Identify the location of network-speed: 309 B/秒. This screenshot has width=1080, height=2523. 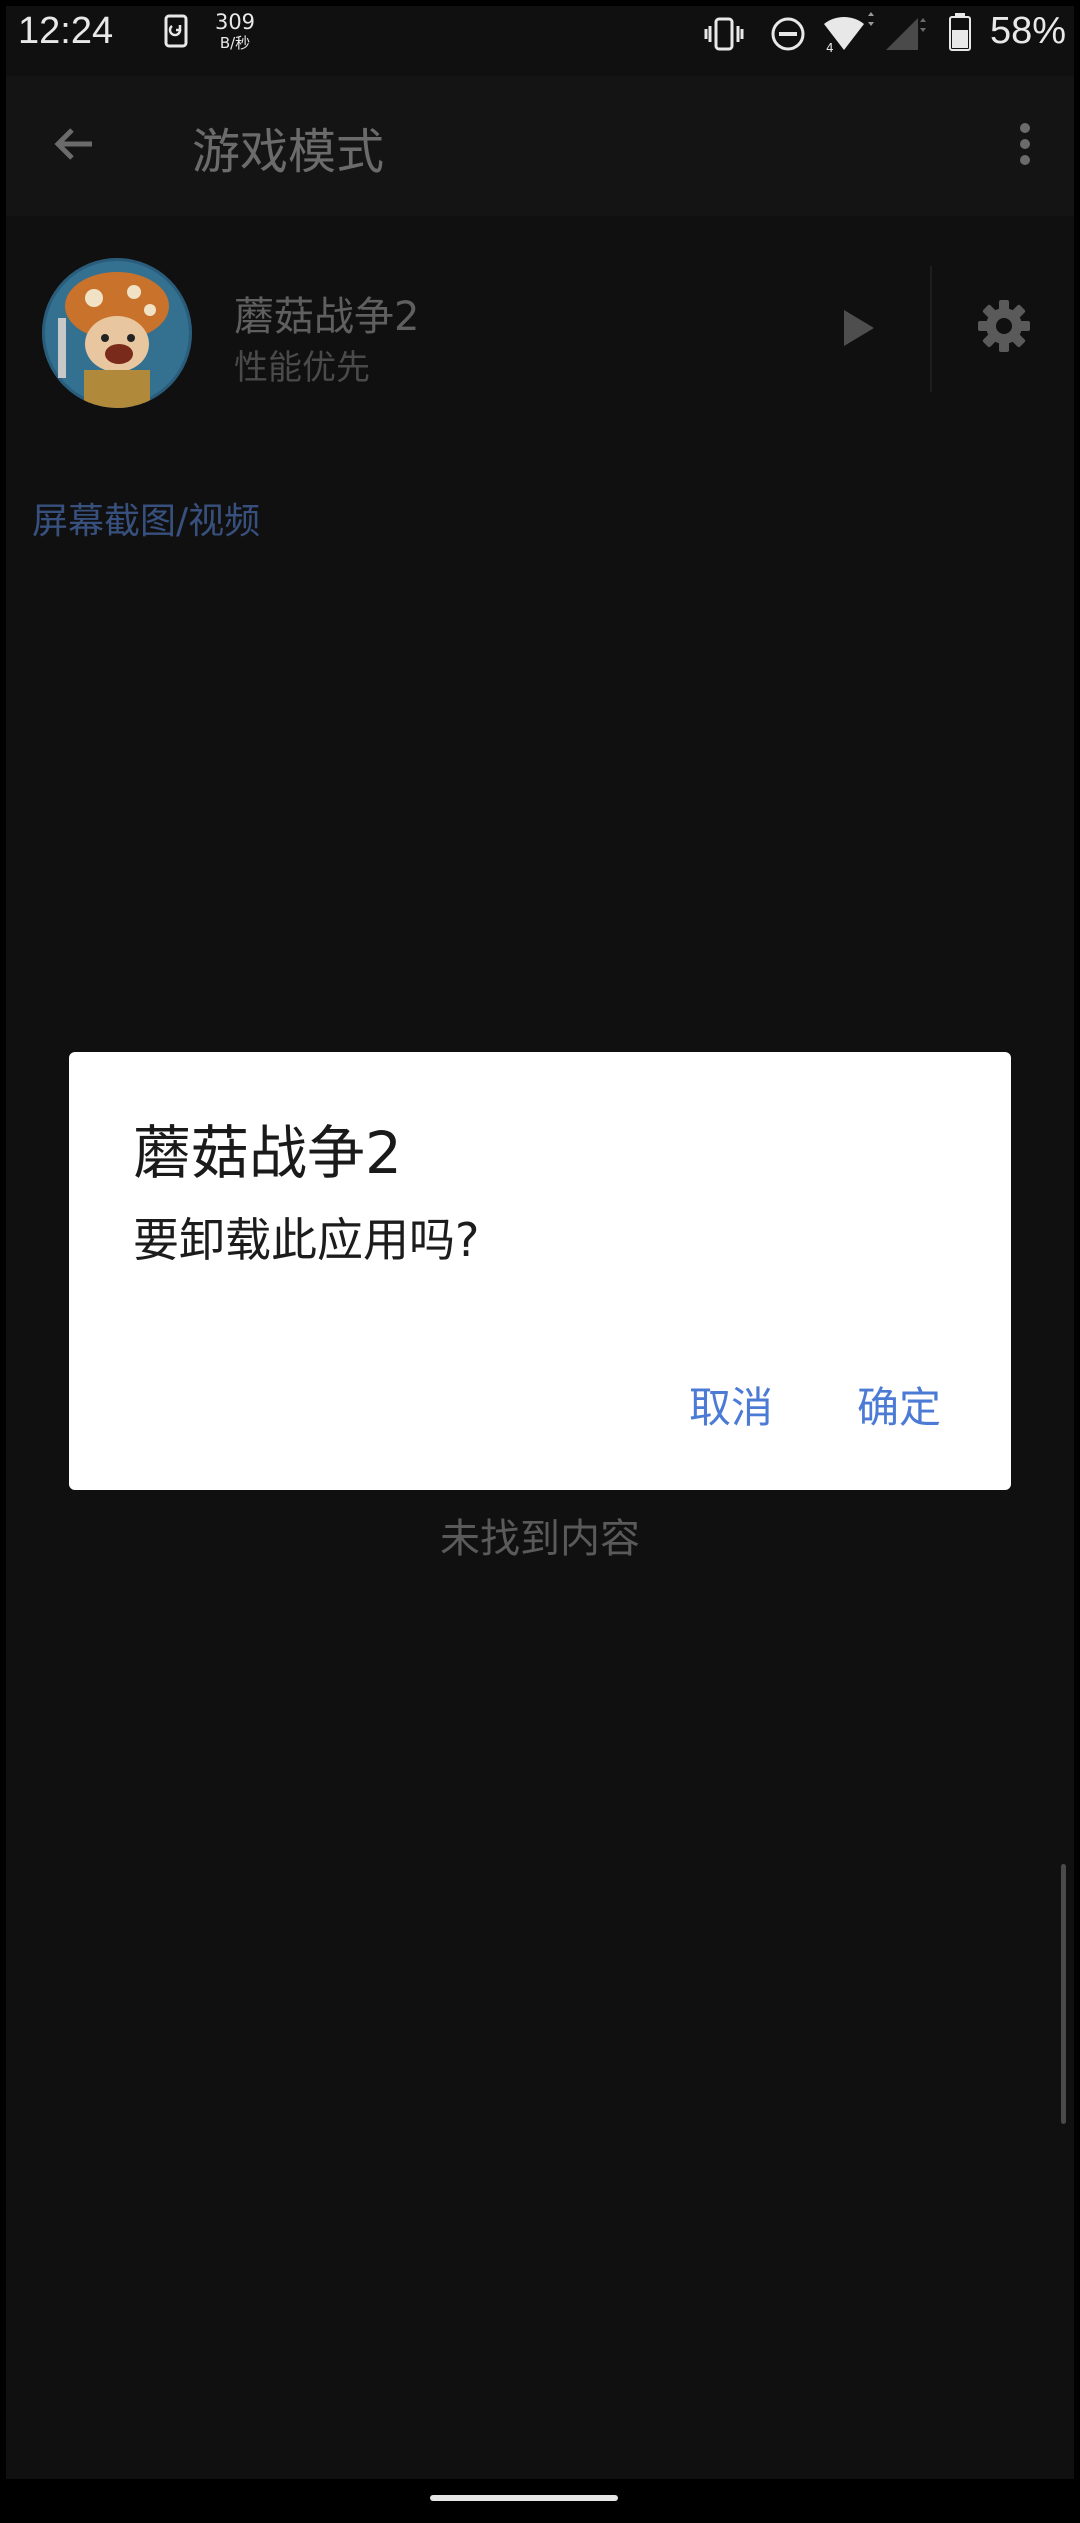
(235, 31).